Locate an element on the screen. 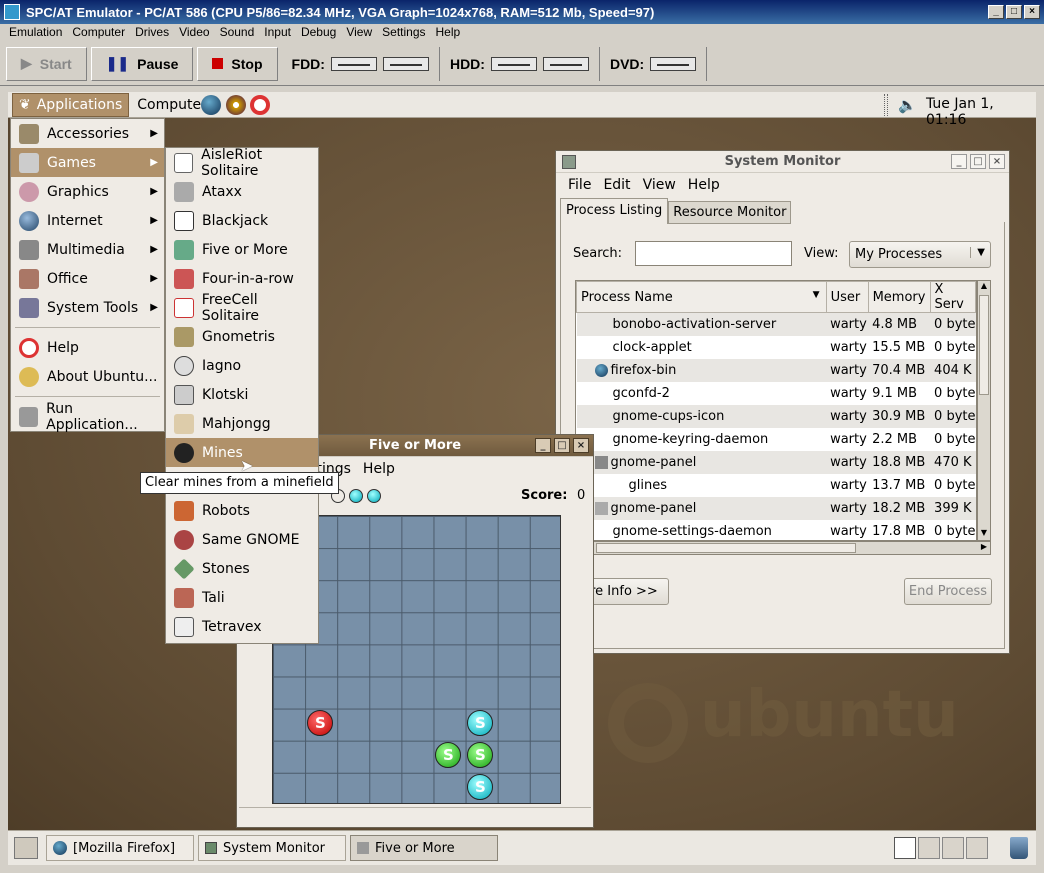 The width and height of the screenshot is (1044, 873). volume-icon: 🔈 is located at coordinates (907, 105).